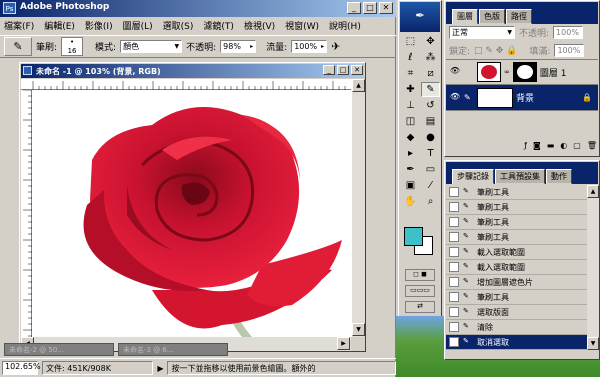  Describe the element at coordinates (354, 8) in the screenshot. I see `minimize-button: _` at that location.